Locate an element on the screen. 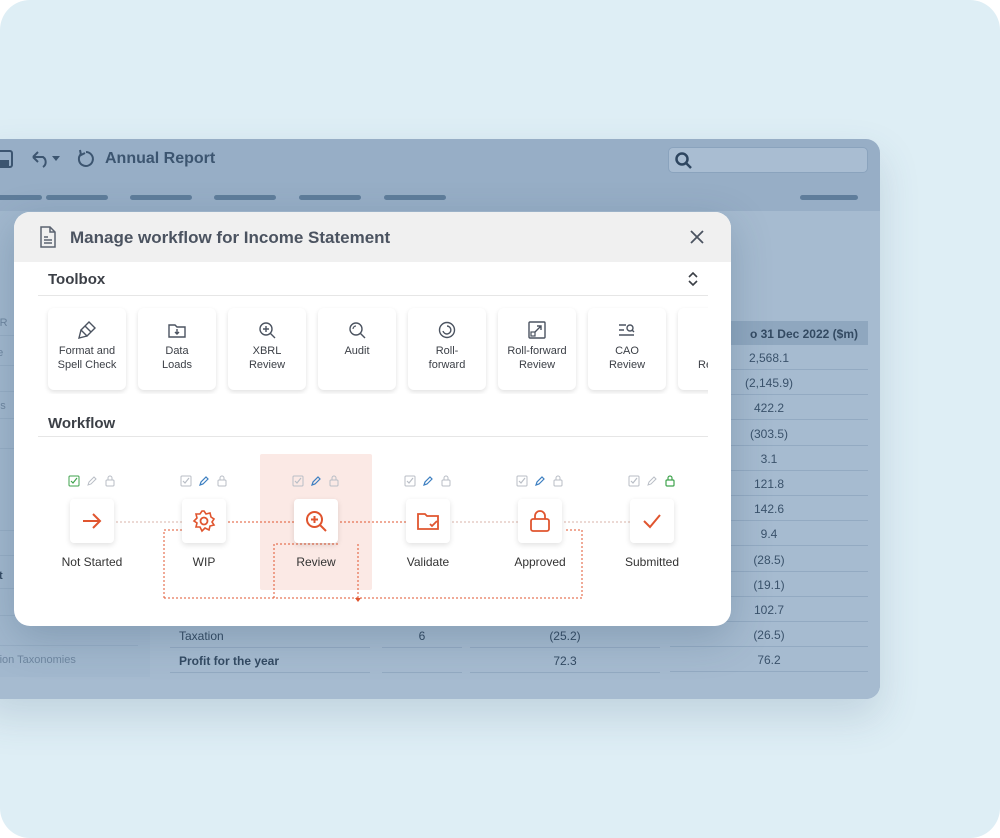 The width and height of the screenshot is (1000, 838). prior-year-cell: (25.2) is located at coordinates (565, 635).